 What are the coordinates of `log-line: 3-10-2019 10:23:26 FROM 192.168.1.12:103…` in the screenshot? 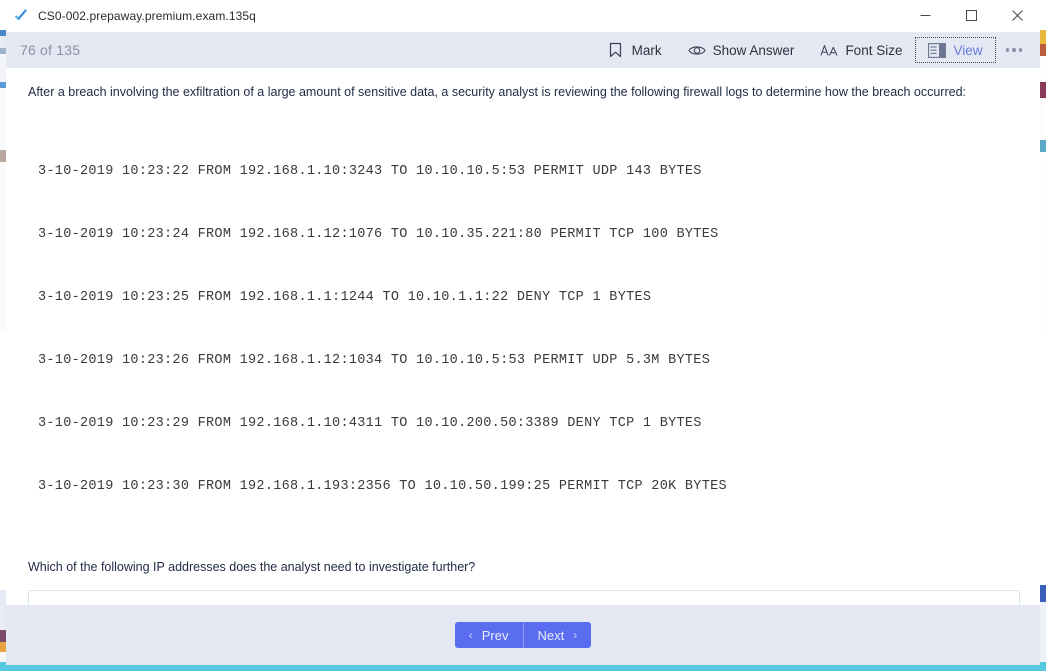 It's located at (374, 360).